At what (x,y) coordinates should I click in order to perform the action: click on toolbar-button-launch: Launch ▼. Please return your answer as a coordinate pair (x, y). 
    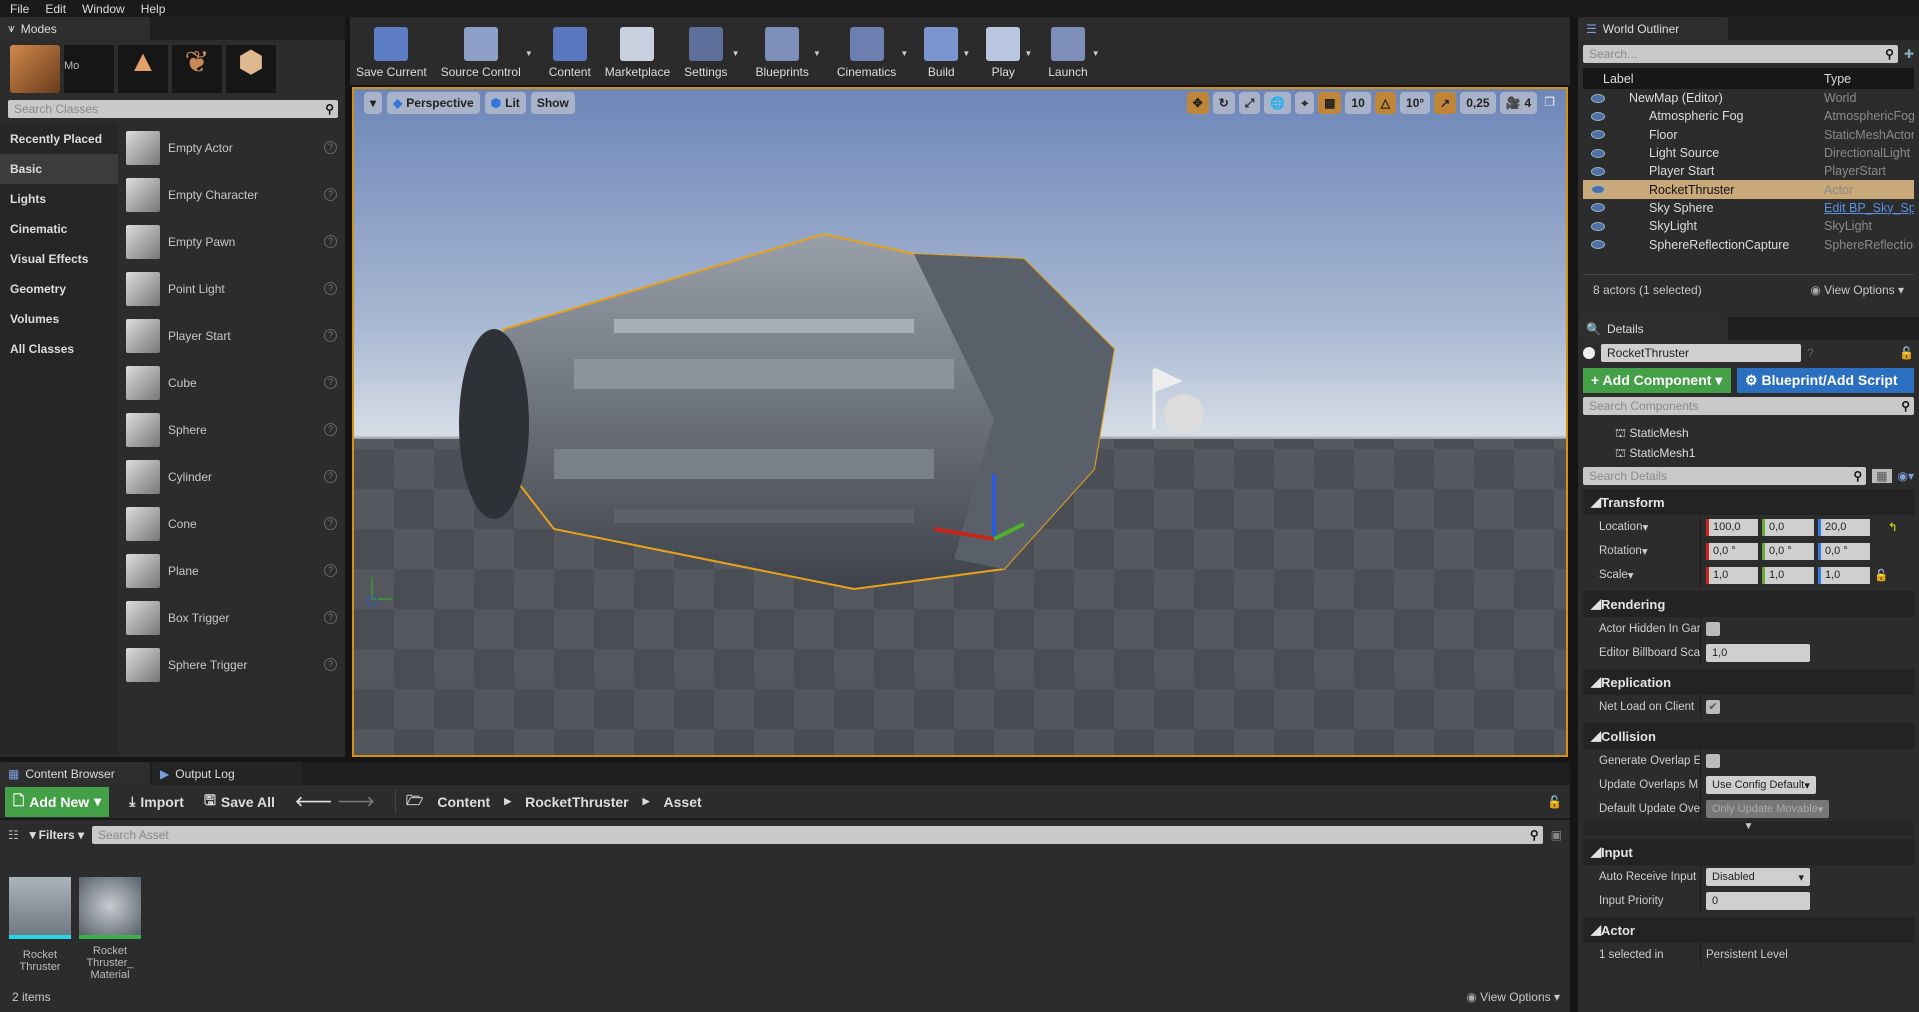
    Looking at the image, I should click on (1074, 56).